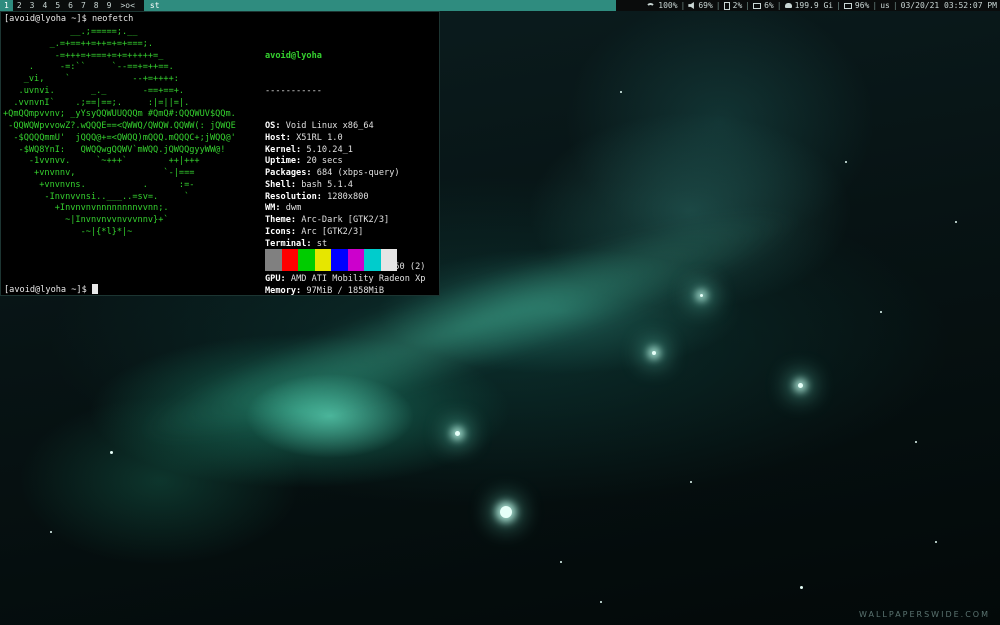 This screenshot has width=1000, height=625. Describe the element at coordinates (691, 5) in the screenshot. I see `volume-icon` at that location.